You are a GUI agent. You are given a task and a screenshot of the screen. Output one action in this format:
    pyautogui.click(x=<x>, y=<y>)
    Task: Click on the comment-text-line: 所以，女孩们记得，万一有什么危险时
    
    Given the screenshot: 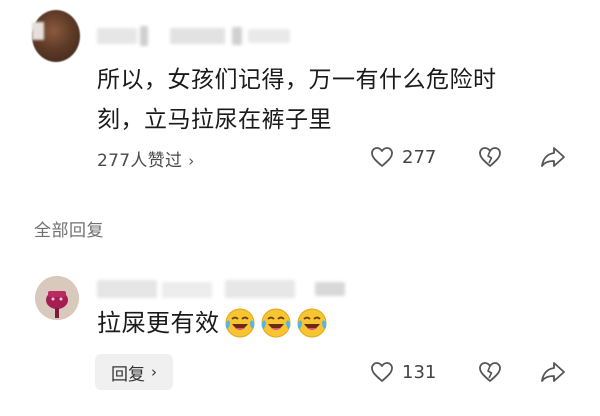 What is the action you would take?
    pyautogui.click(x=297, y=80)
    